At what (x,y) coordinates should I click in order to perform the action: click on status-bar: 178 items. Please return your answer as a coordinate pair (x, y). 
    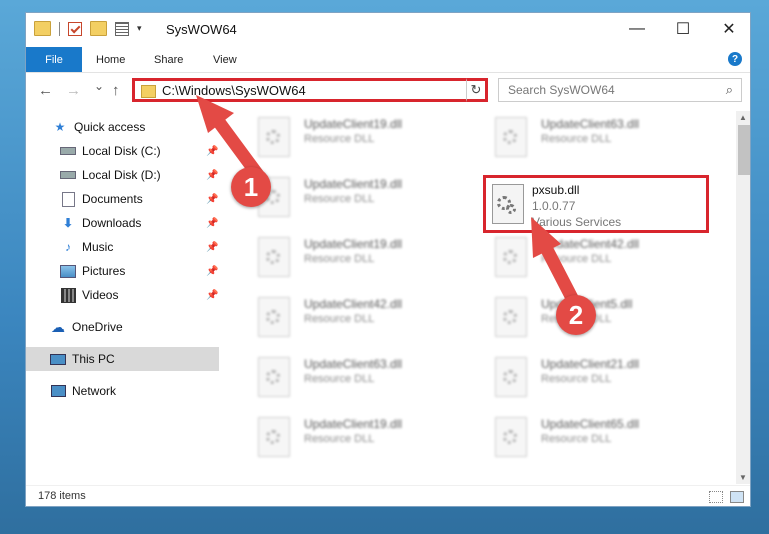
    Looking at the image, I should click on (388, 495).